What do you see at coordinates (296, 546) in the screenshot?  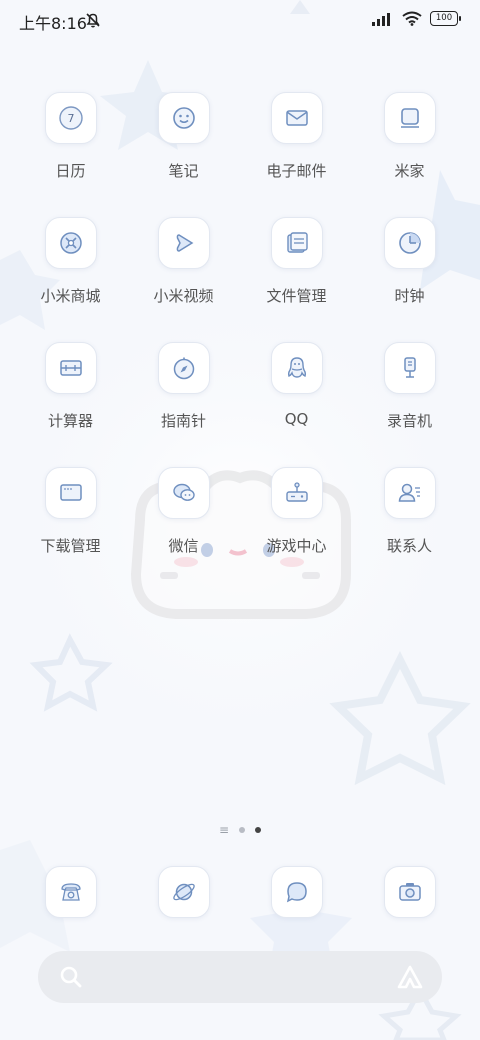 I see `app-label: 游戏中心` at bounding box center [296, 546].